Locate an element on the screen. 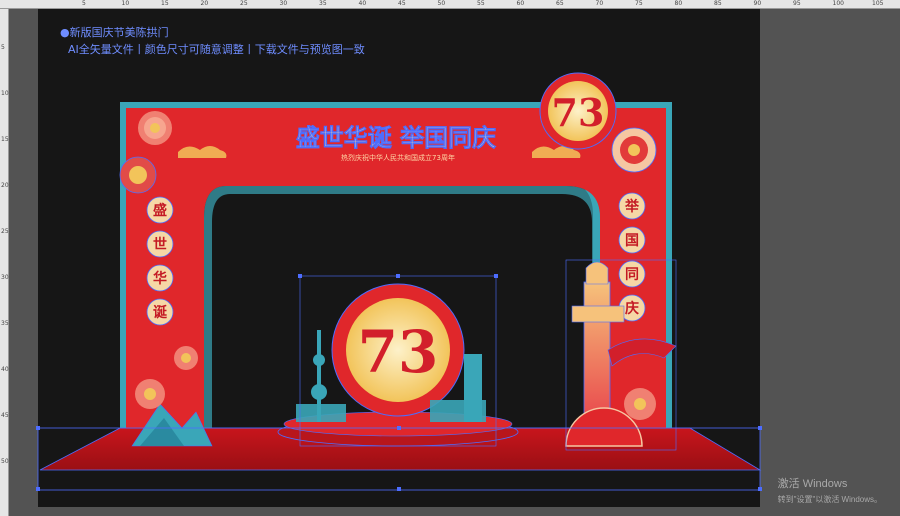 Image resolution: width=900 pixels, height=516 pixels. peony-flower-bottom-right is located at coordinates (640, 404).